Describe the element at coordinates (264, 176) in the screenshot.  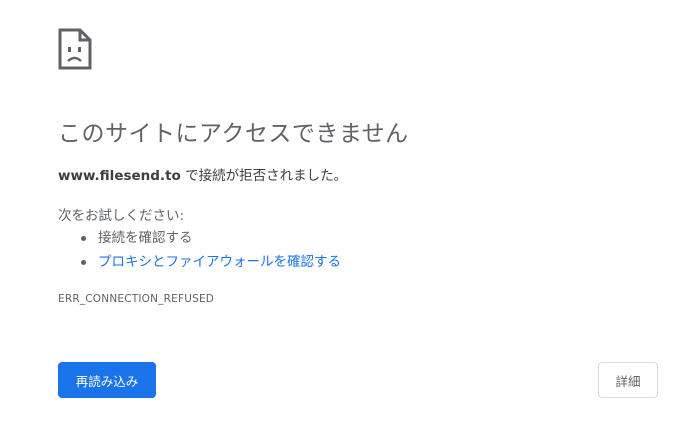
I see `error-message: で接続が拒否されました。` at that location.